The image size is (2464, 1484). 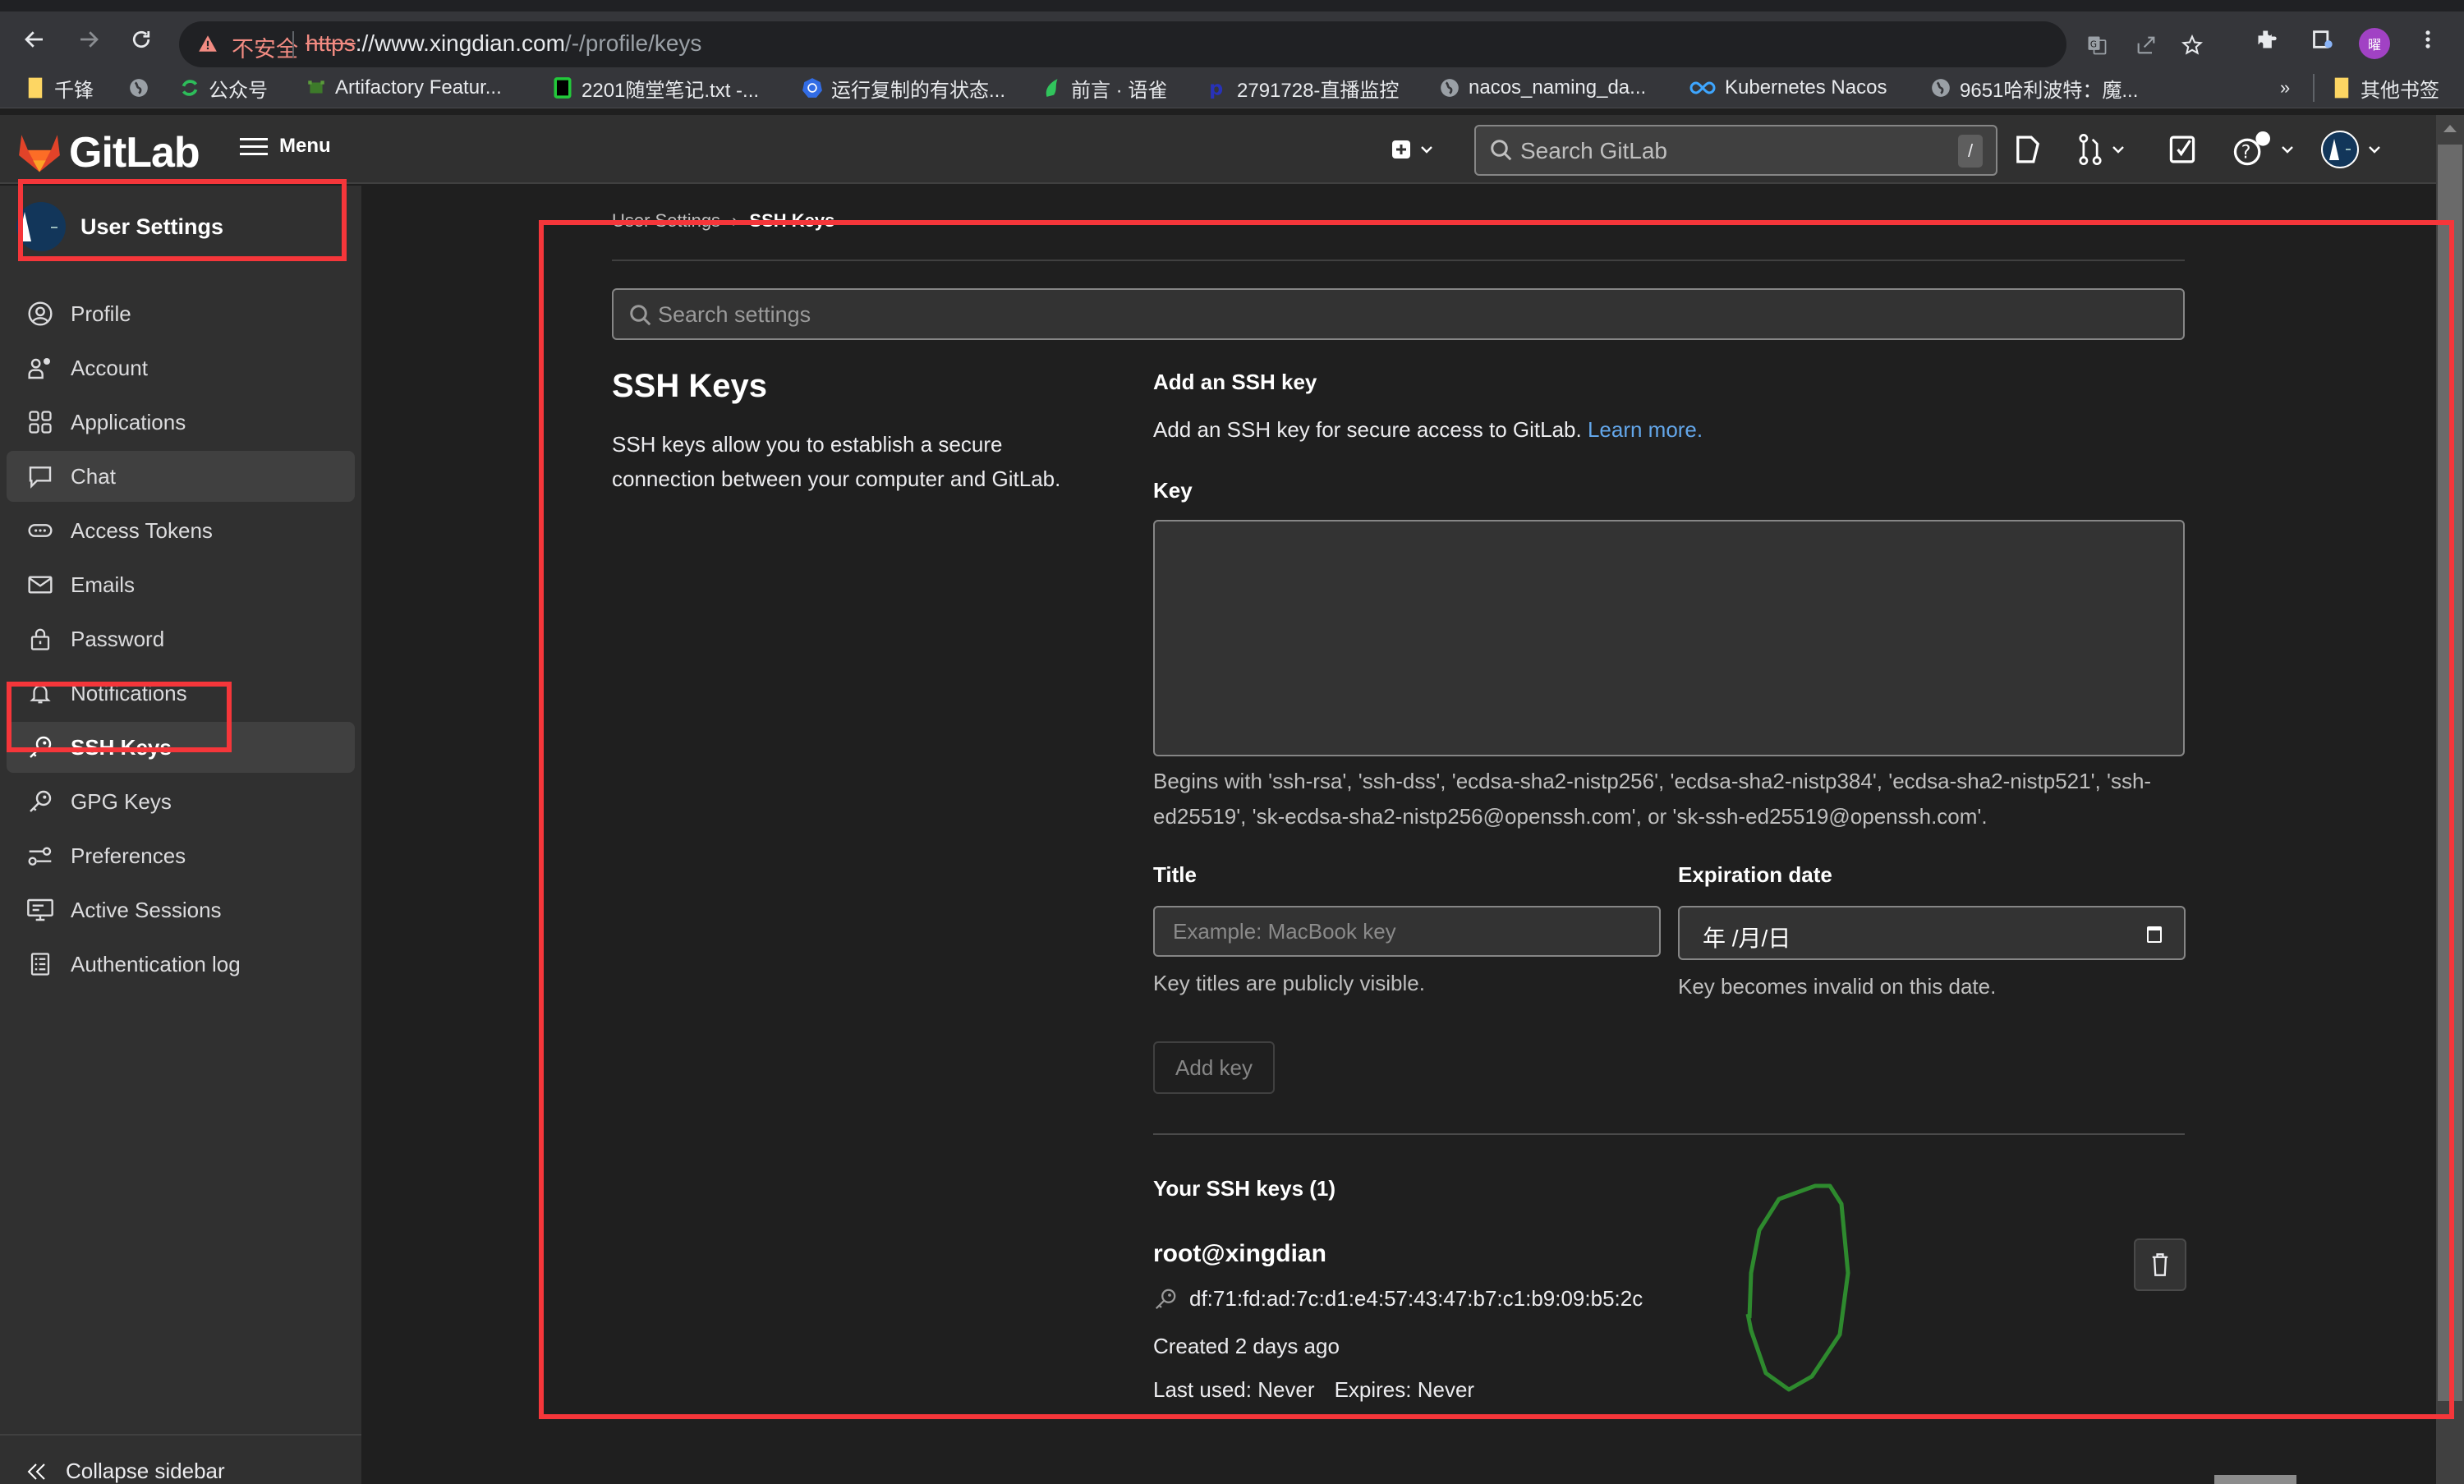 I want to click on applications-icon, so click(x=40, y=422).